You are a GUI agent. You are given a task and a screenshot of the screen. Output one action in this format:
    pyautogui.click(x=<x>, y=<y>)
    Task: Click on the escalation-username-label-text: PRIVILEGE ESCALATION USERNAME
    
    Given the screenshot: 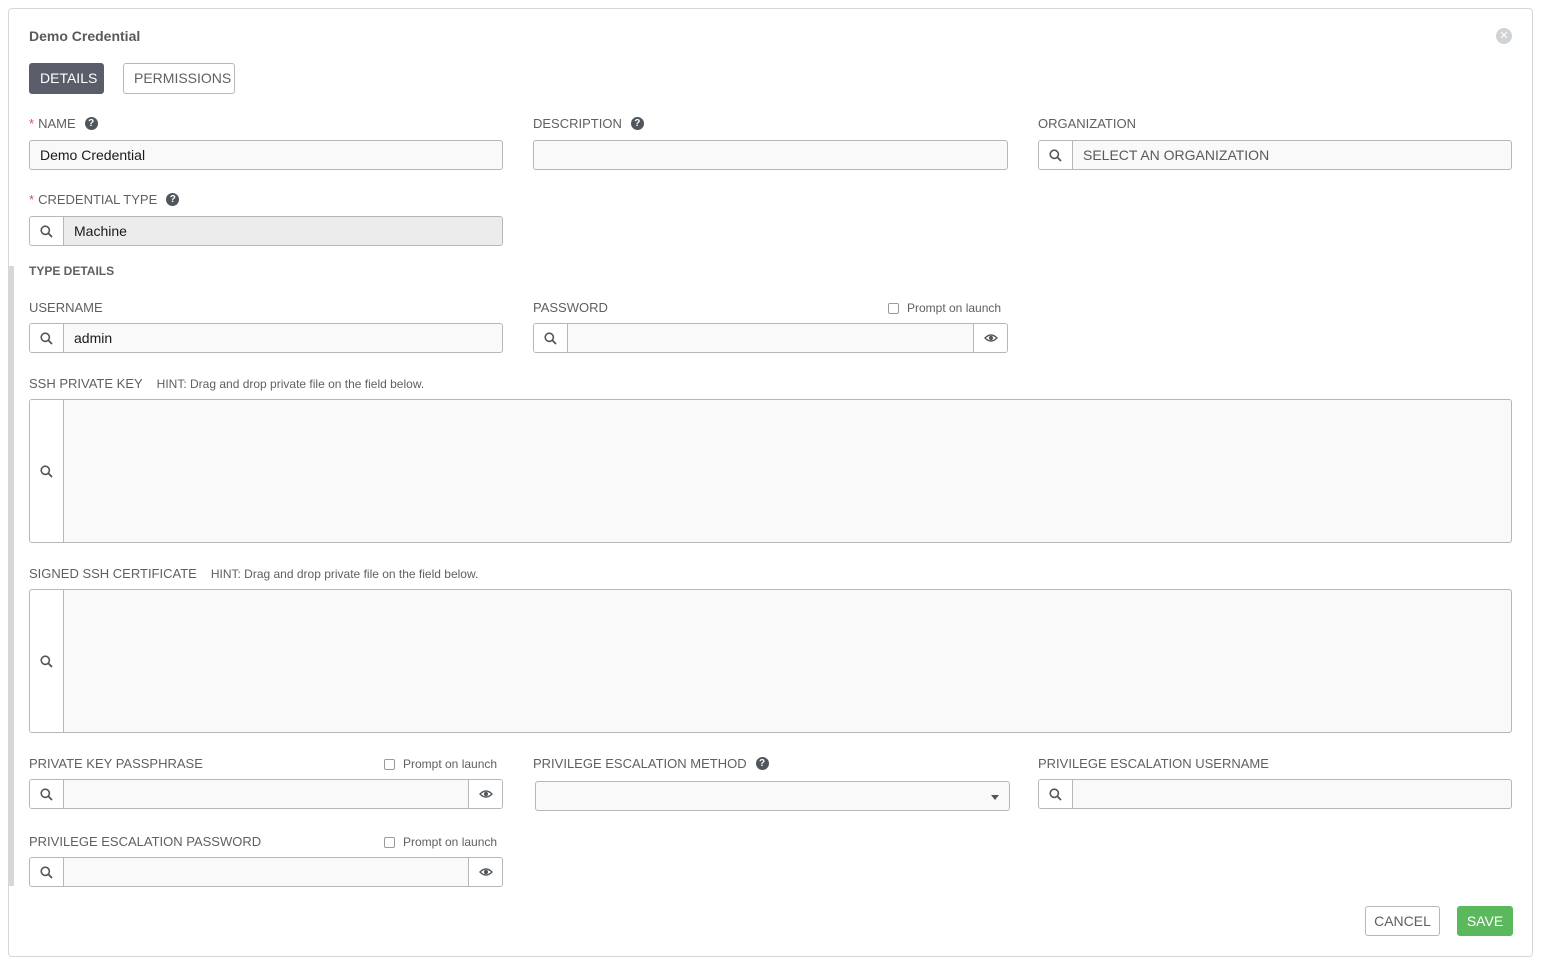 What is the action you would take?
    pyautogui.click(x=1153, y=763)
    